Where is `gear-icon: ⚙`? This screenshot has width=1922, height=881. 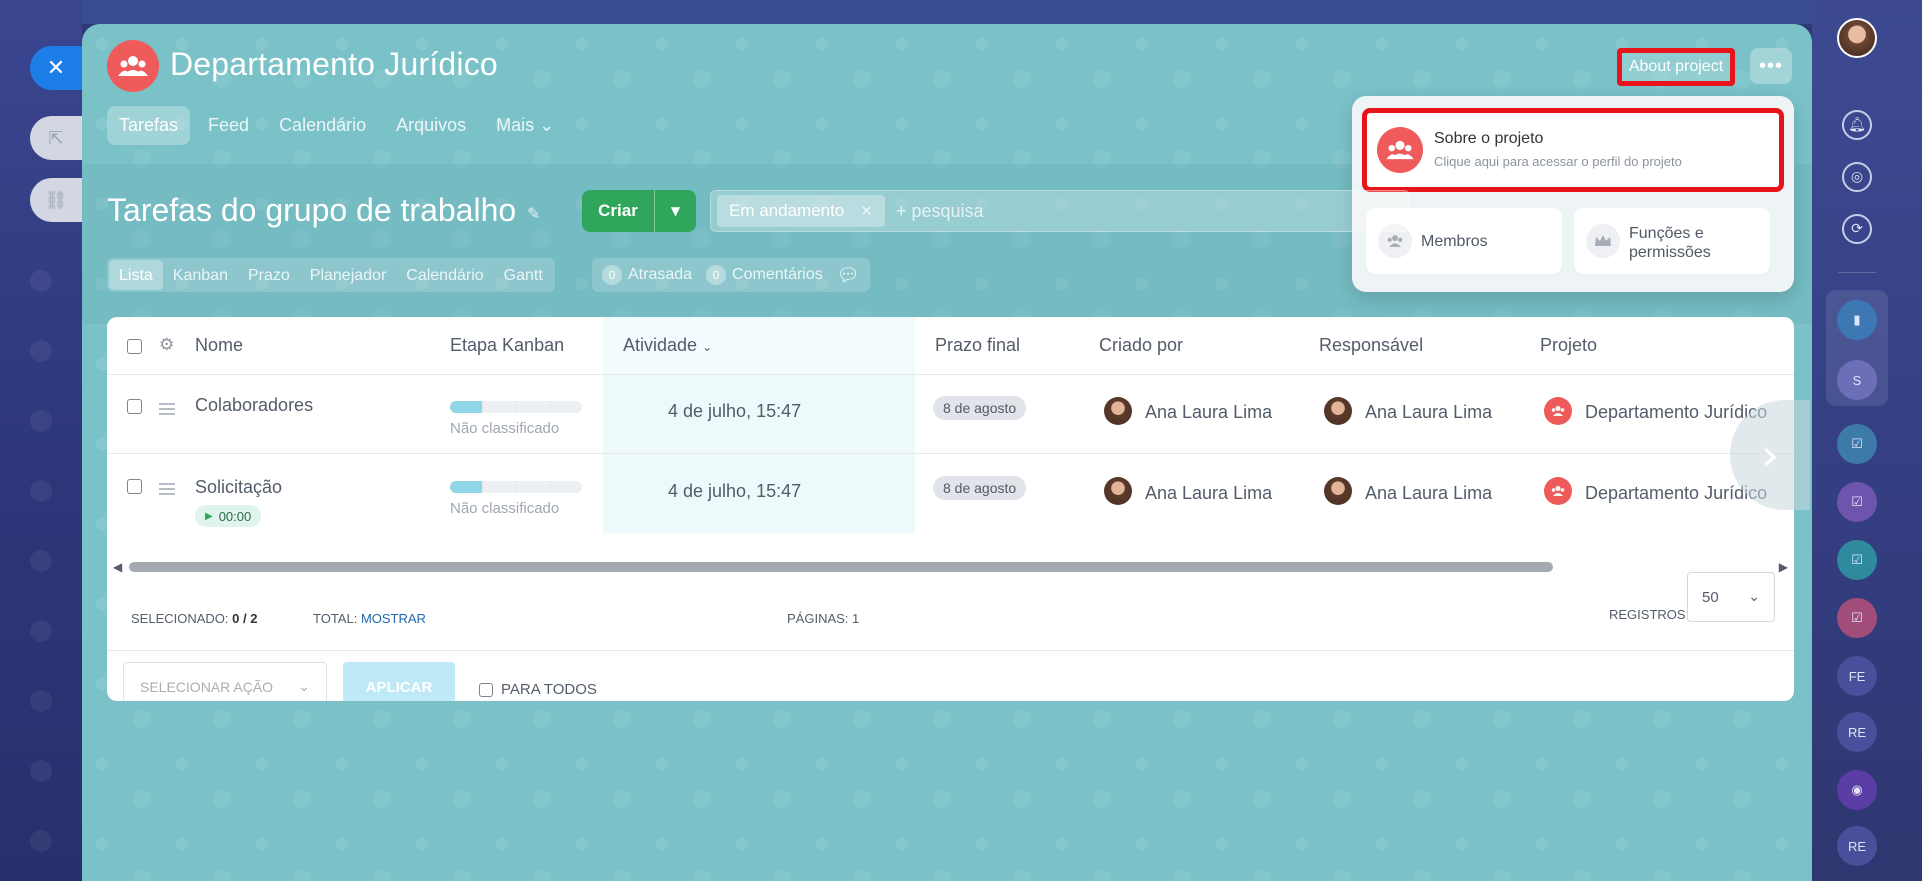 gear-icon: ⚙ is located at coordinates (166, 345).